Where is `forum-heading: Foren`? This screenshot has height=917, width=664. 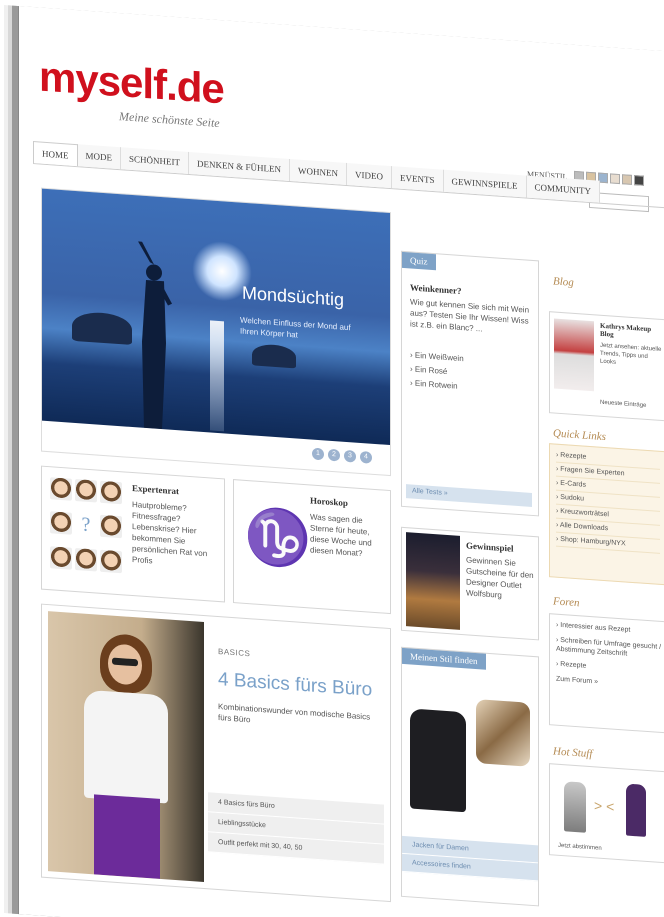
forum-heading: Foren is located at coordinates (566, 602).